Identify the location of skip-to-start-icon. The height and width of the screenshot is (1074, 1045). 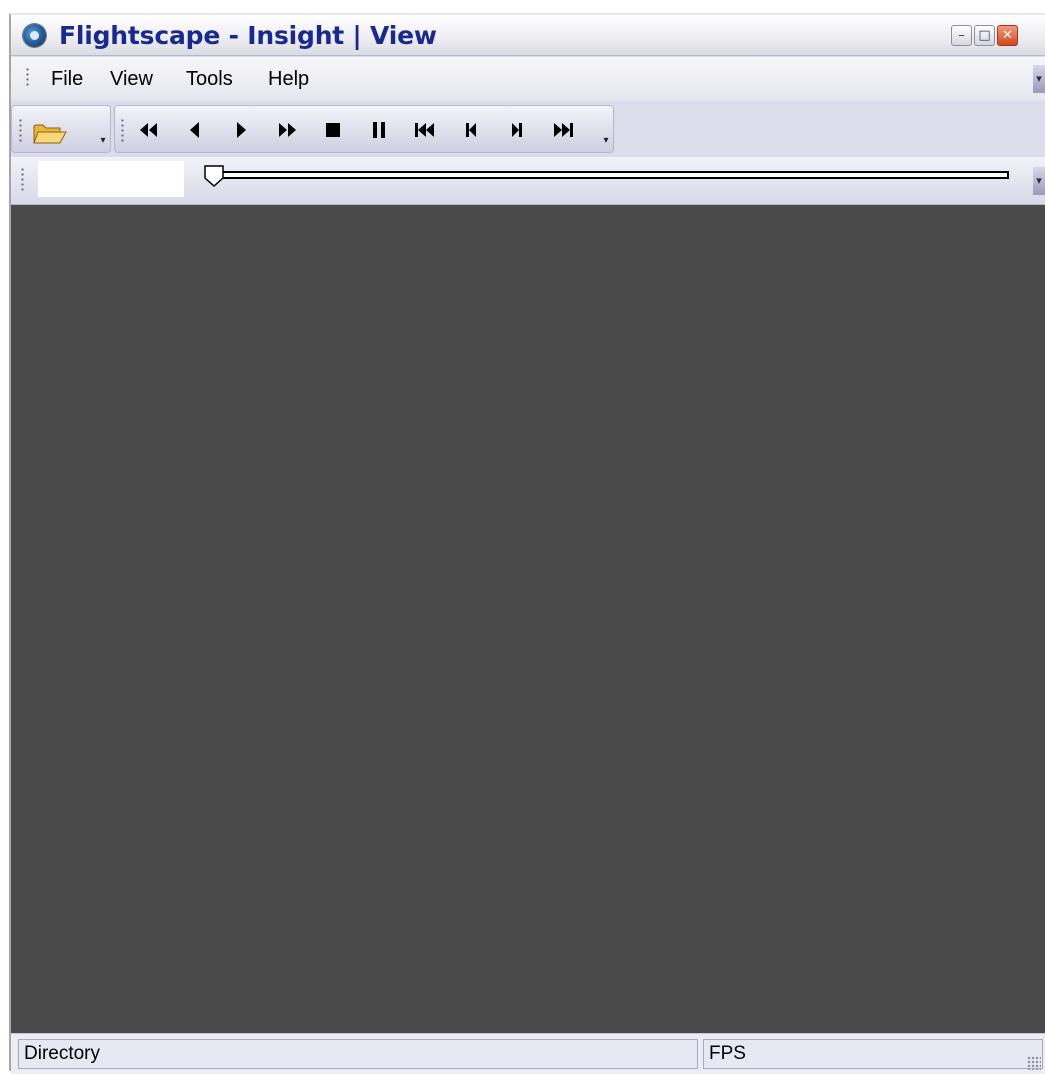
(424, 130).